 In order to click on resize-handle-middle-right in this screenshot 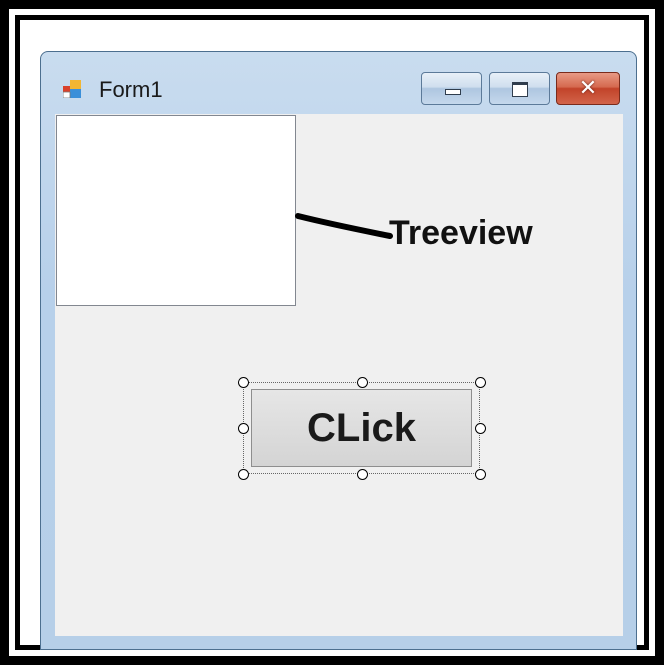, I will do `click(480, 428)`.